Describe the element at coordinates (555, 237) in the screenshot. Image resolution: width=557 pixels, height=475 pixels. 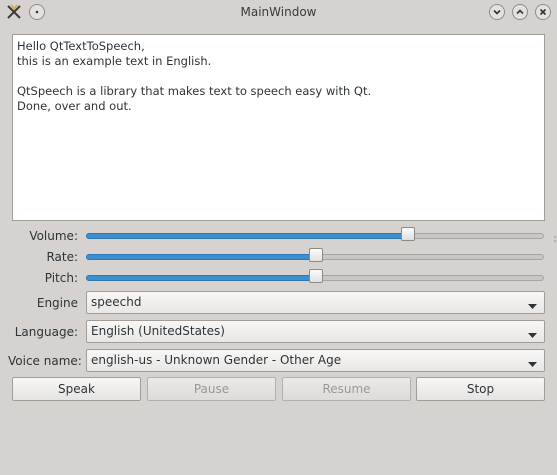
I see `splitter-grip-icon` at that location.